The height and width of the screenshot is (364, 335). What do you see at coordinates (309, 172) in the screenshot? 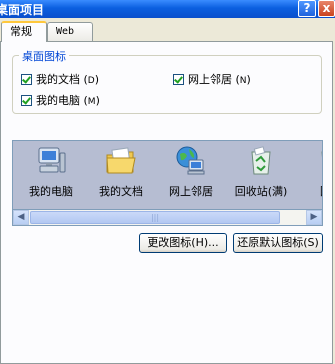
I see `list-item: 回收` at bounding box center [309, 172].